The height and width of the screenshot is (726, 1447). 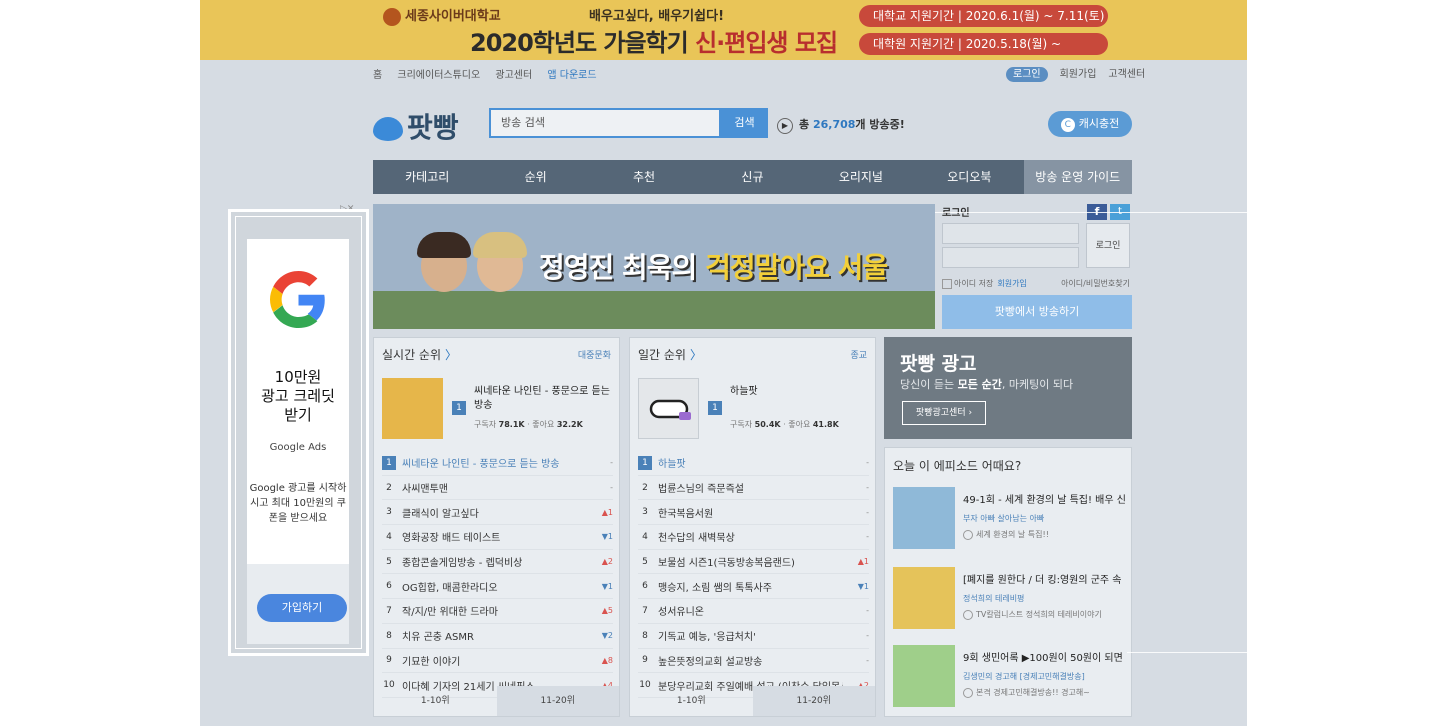 What do you see at coordinates (1078, 74) in the screenshot?
I see `signup-link: 회원가입` at bounding box center [1078, 74].